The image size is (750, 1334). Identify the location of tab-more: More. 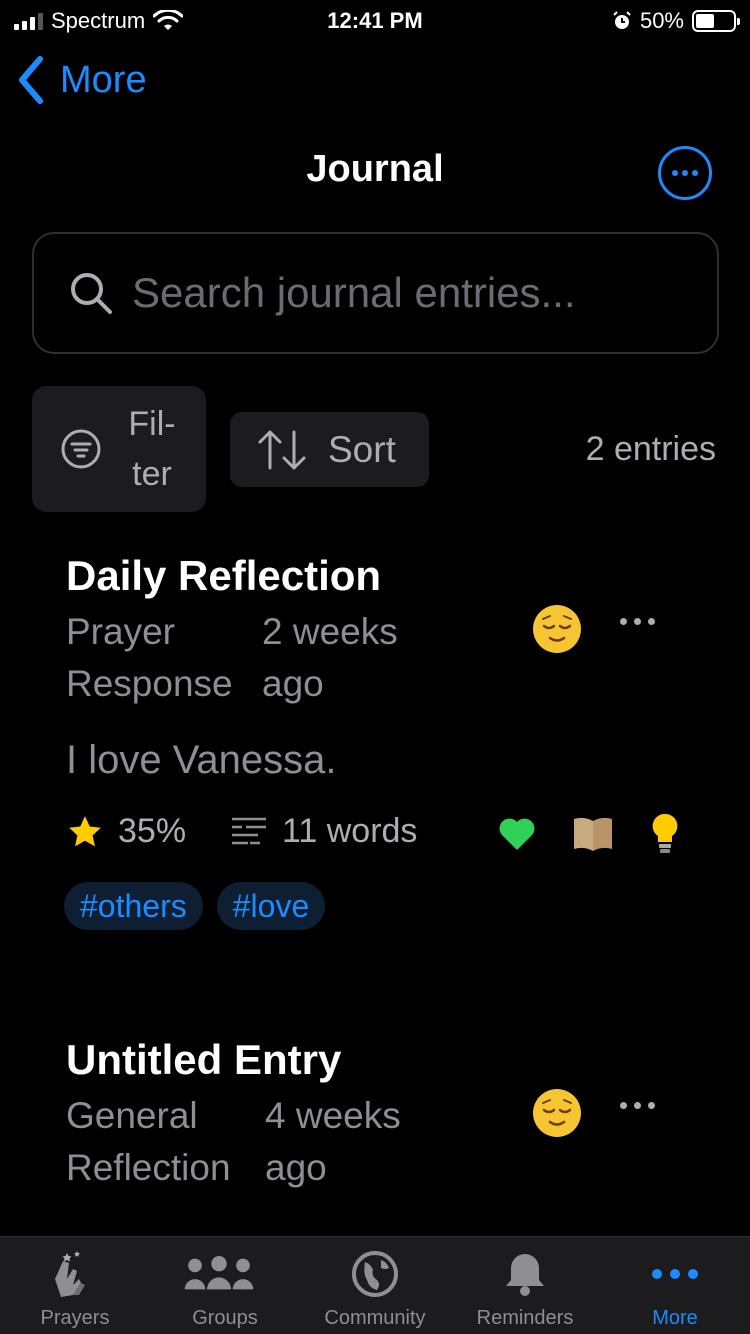
(675, 1285).